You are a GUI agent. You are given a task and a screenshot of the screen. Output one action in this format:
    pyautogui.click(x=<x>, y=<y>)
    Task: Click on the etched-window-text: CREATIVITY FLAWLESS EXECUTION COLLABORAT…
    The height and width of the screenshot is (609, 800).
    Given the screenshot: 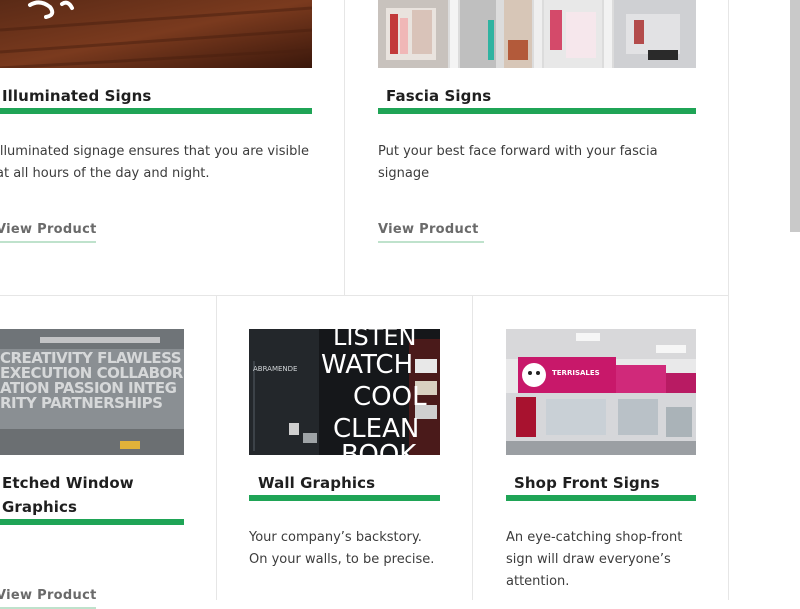 What is the action you would take?
    pyautogui.click(x=91, y=381)
    